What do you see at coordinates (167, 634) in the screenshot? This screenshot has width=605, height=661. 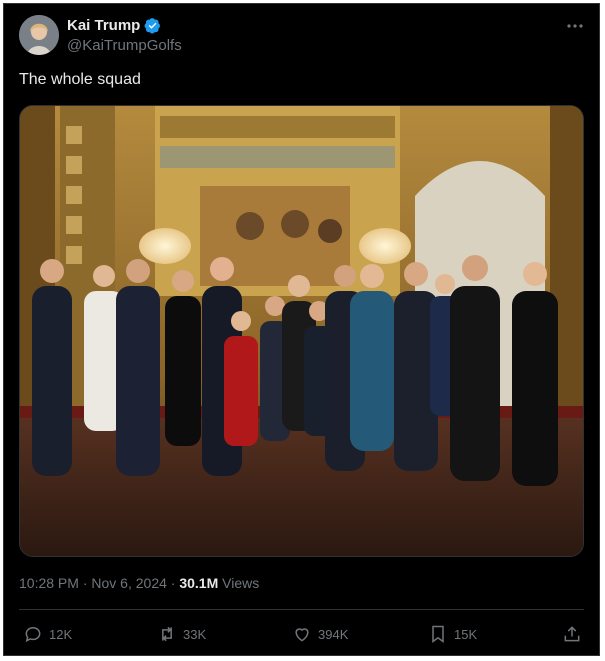 I see `repost-icon` at bounding box center [167, 634].